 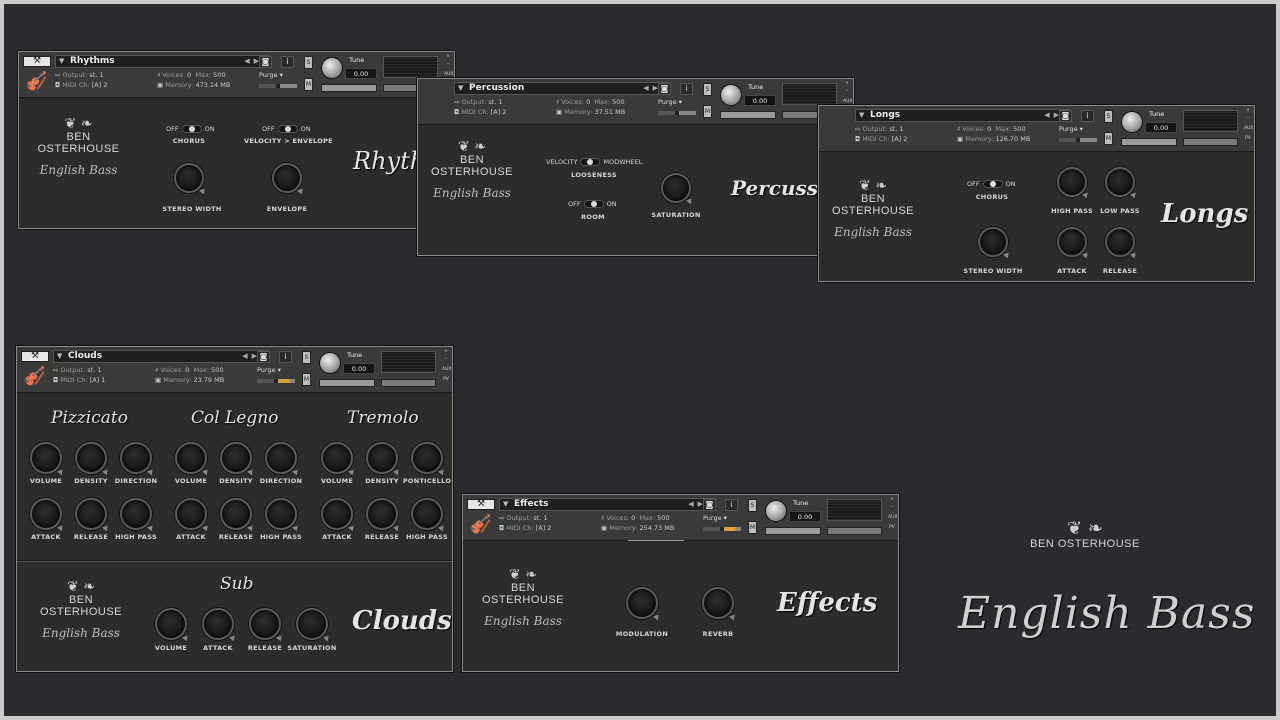 I want to click on pizz-direction-knob, so click(x=136, y=458).